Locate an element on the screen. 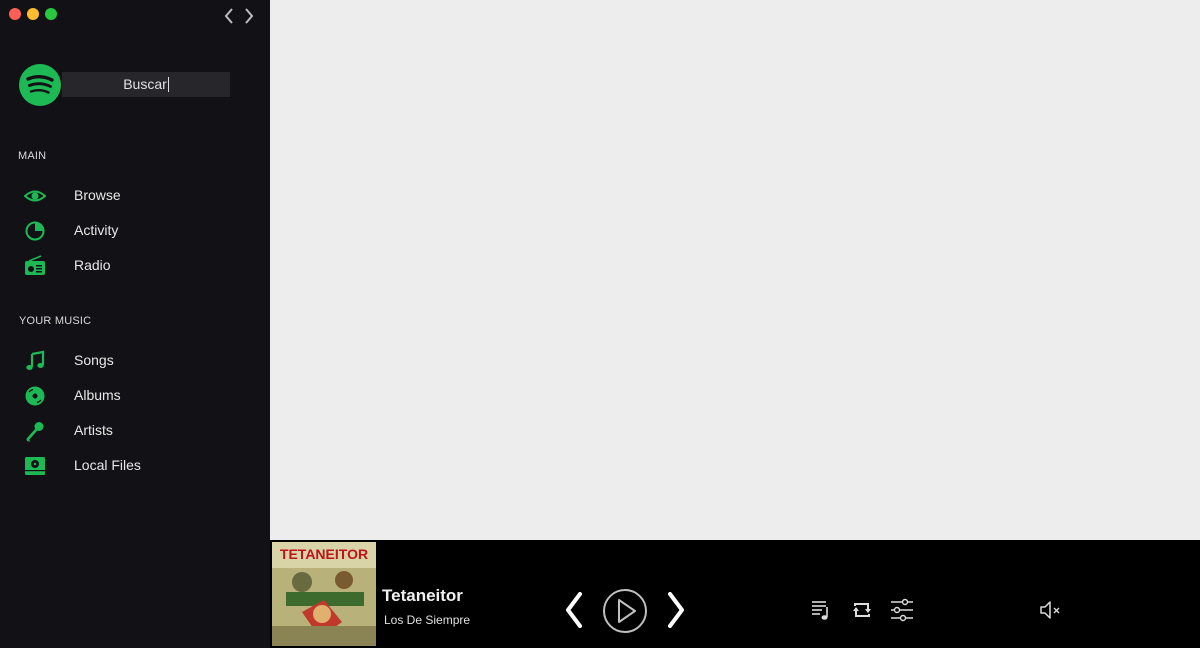 The width and height of the screenshot is (1200, 648). volume-muted-icon is located at coordinates (1051, 610).